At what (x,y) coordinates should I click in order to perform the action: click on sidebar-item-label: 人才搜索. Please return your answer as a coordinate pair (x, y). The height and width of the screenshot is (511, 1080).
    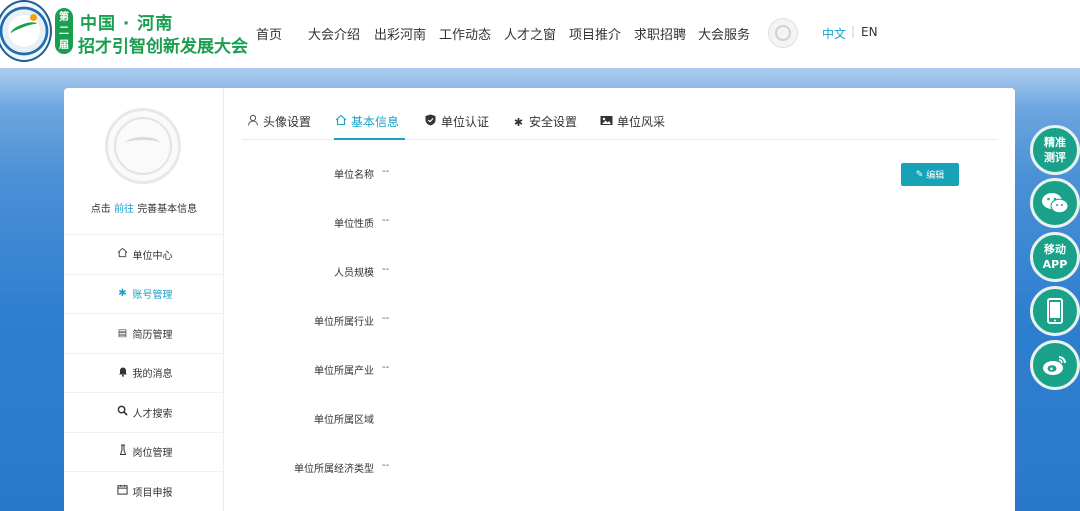
    Looking at the image, I should click on (152, 414).